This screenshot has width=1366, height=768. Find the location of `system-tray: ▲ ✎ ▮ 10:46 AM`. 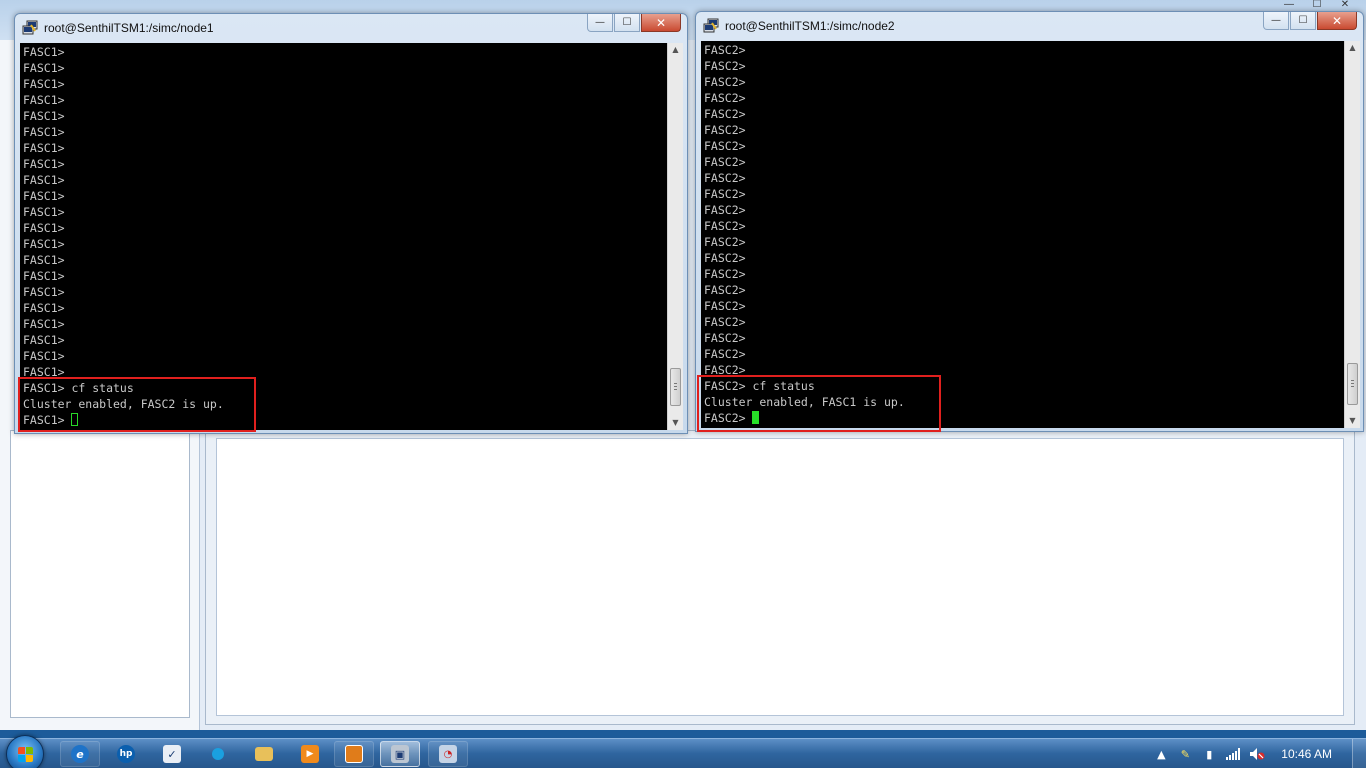

system-tray: ▲ ✎ ▮ 10:46 AM is located at coordinates (1257, 753).